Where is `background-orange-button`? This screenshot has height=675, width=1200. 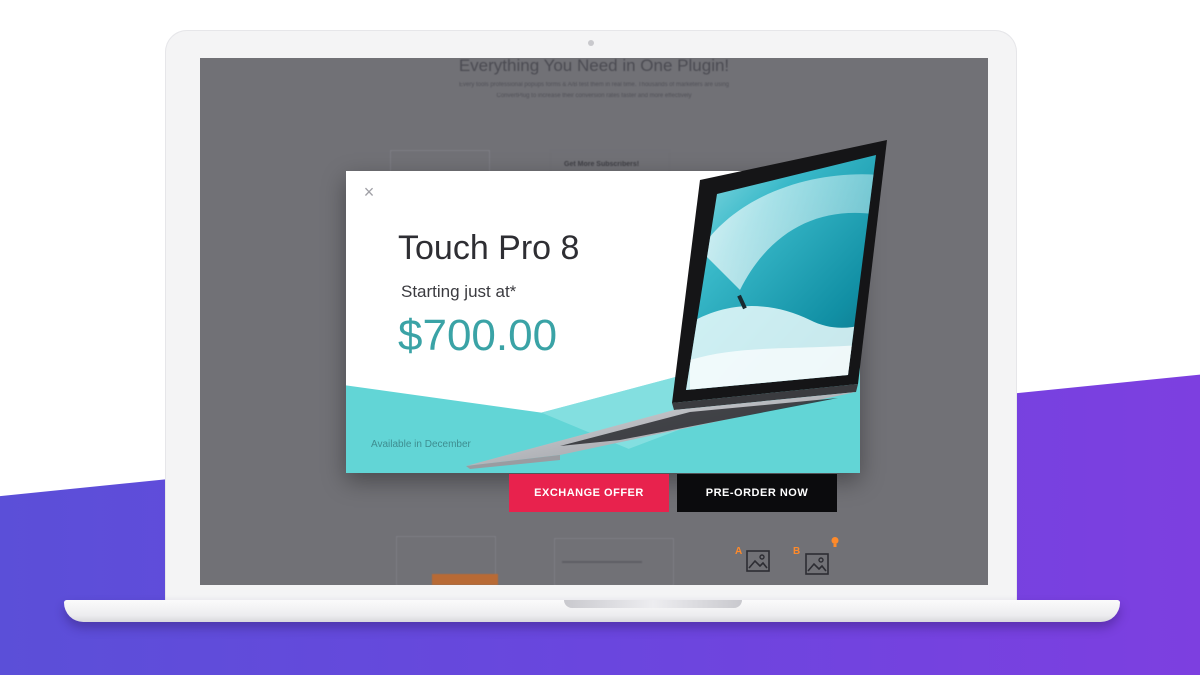 background-orange-button is located at coordinates (465, 579).